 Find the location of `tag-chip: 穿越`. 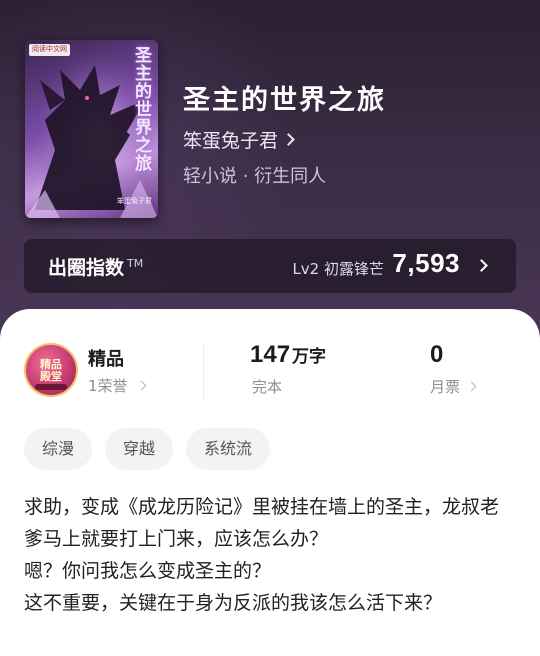

tag-chip: 穿越 is located at coordinates (139, 449).